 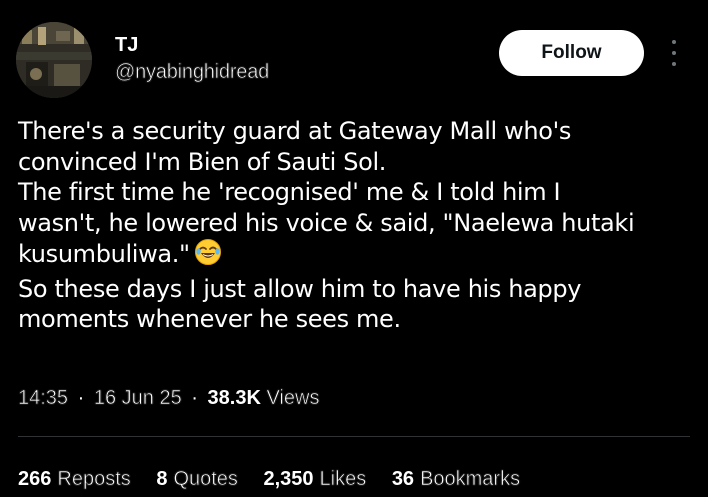 What do you see at coordinates (234, 398) in the screenshot?
I see `views-count: 38.3K` at bounding box center [234, 398].